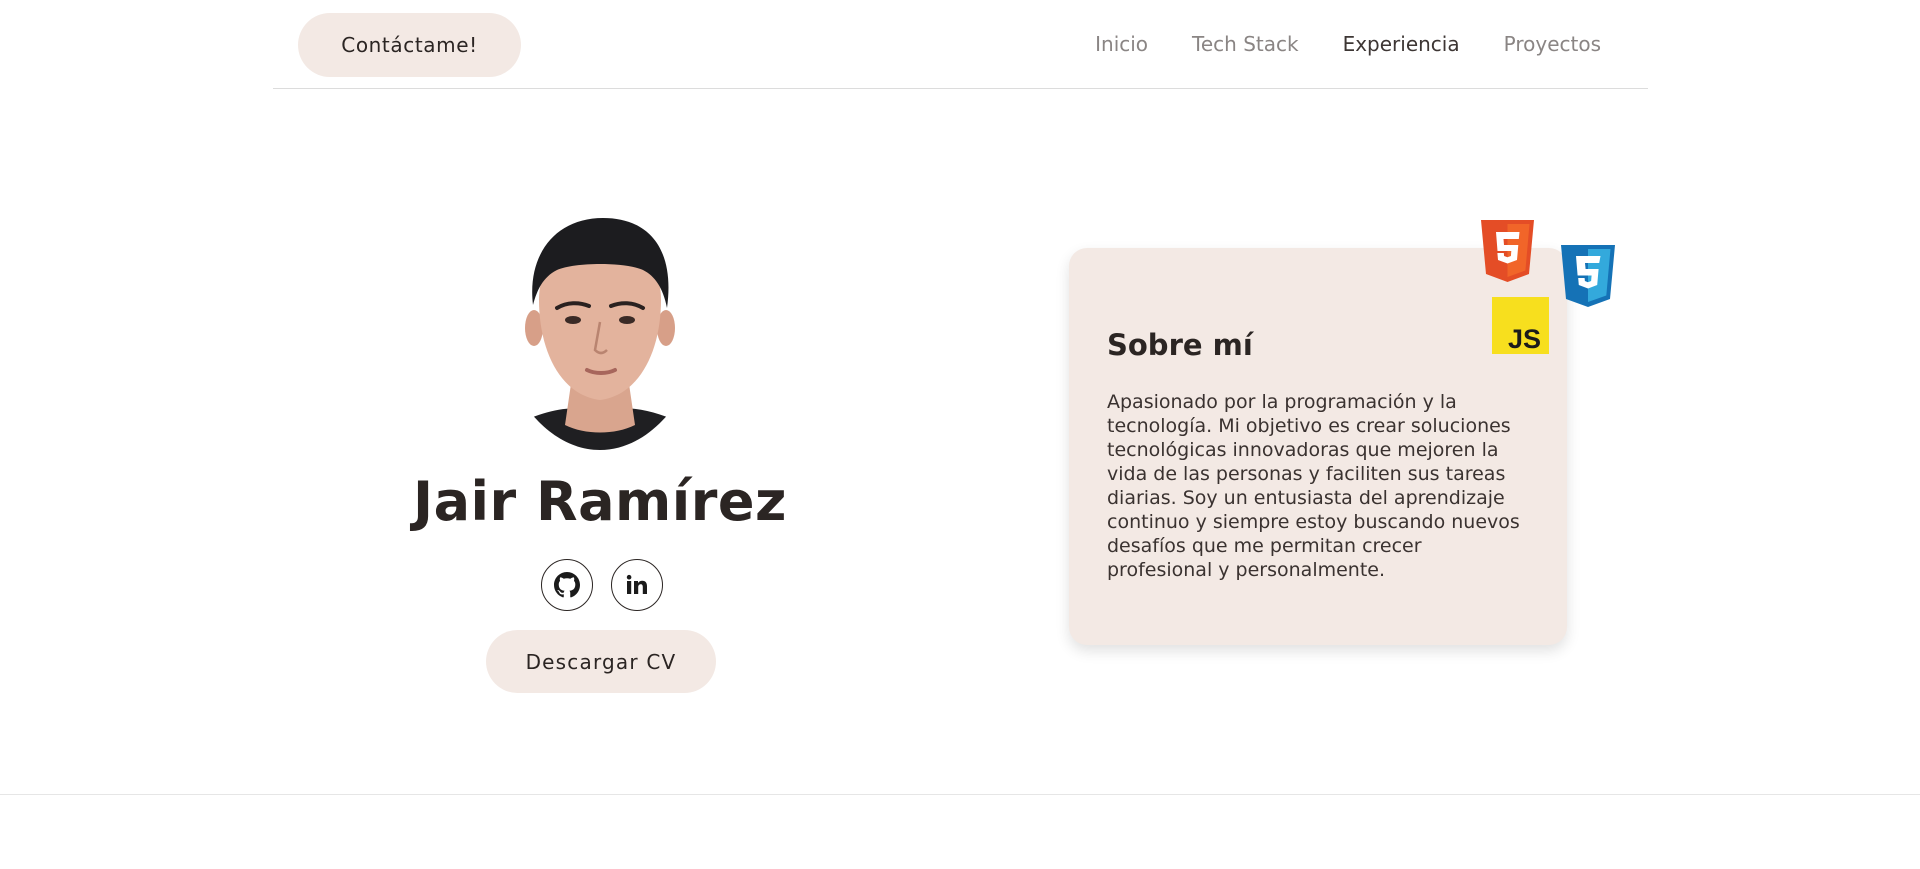 This screenshot has height=869, width=1920. I want to click on github-link, so click(567, 585).